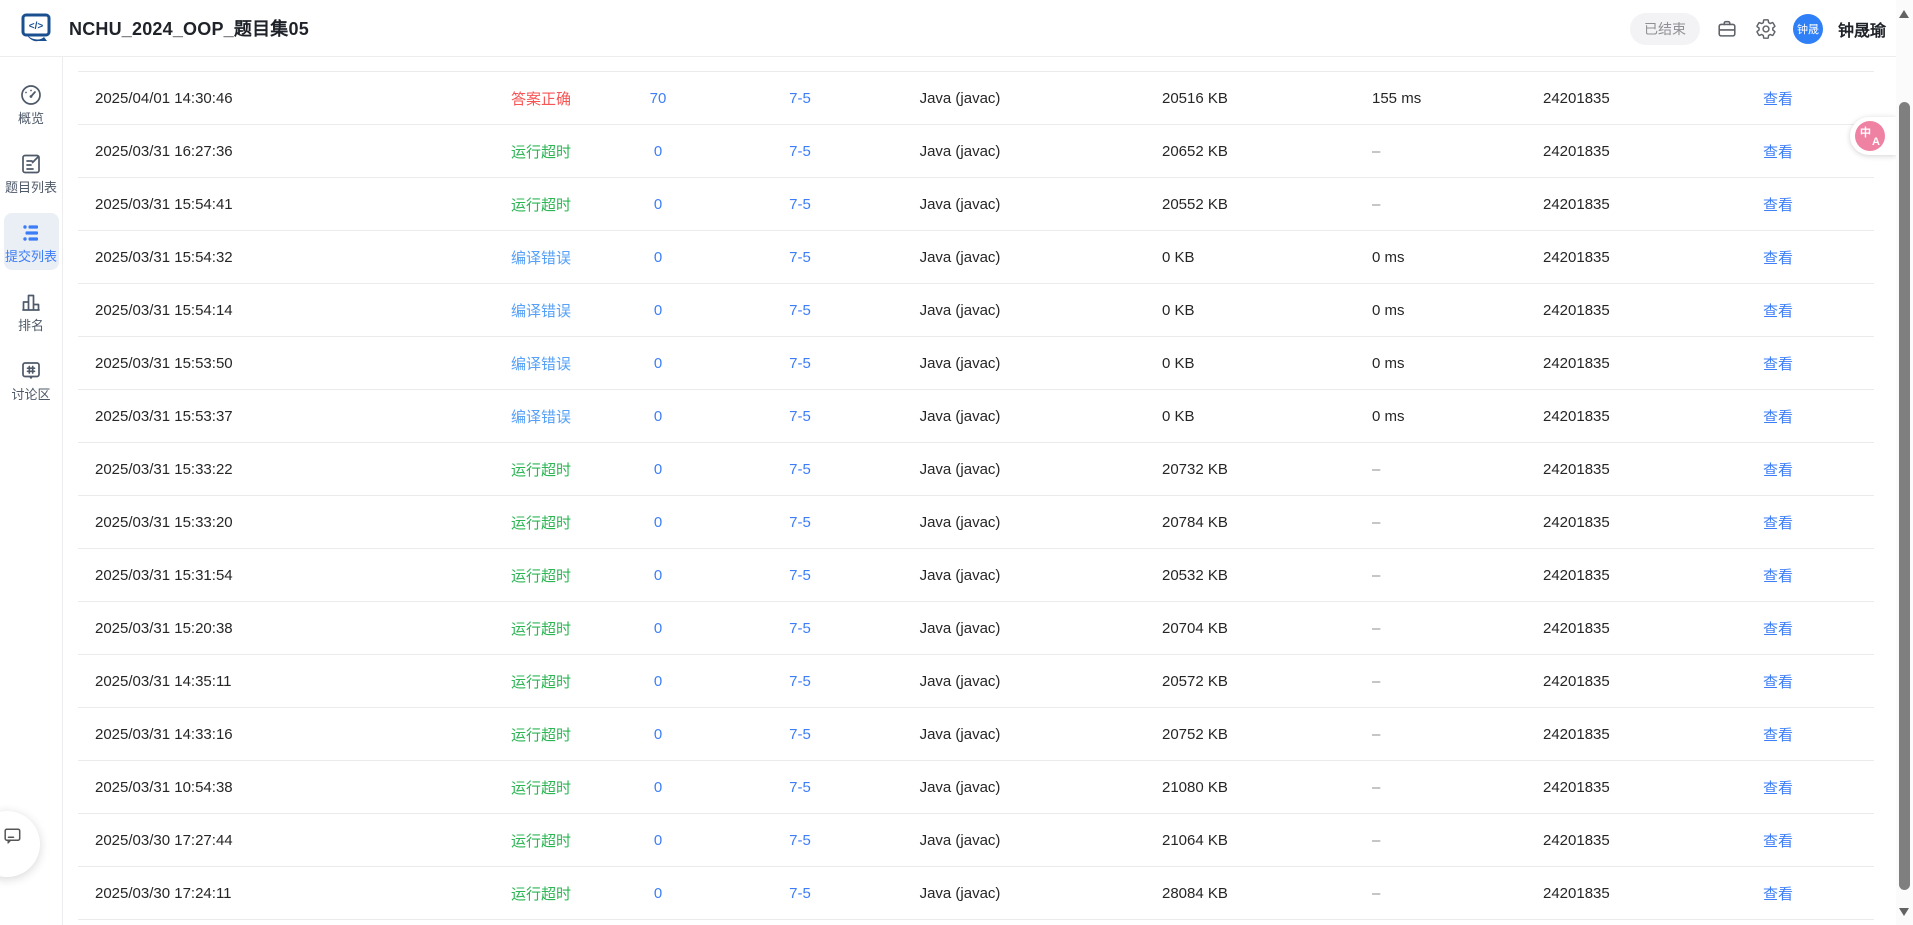 The height and width of the screenshot is (925, 1913). I want to click on time-cost-value: 0 ms, so click(1388, 257).